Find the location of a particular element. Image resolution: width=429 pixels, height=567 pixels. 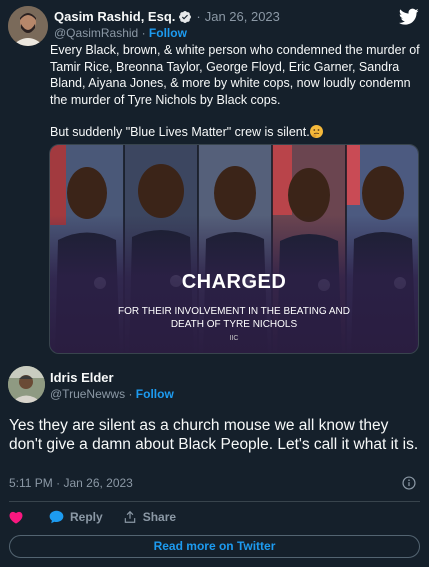

speech-bubble-icon is located at coordinates (56, 517).